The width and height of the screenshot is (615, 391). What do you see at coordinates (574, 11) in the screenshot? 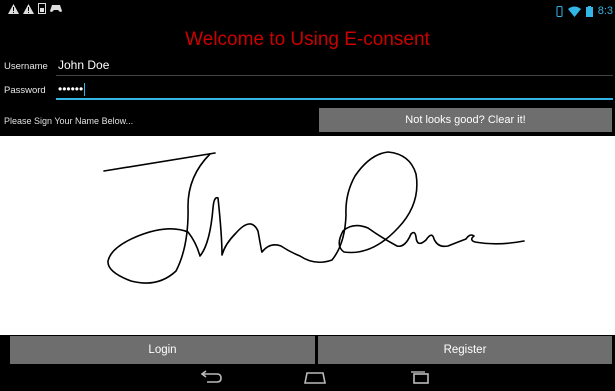
I see `wifi-icon` at bounding box center [574, 11].